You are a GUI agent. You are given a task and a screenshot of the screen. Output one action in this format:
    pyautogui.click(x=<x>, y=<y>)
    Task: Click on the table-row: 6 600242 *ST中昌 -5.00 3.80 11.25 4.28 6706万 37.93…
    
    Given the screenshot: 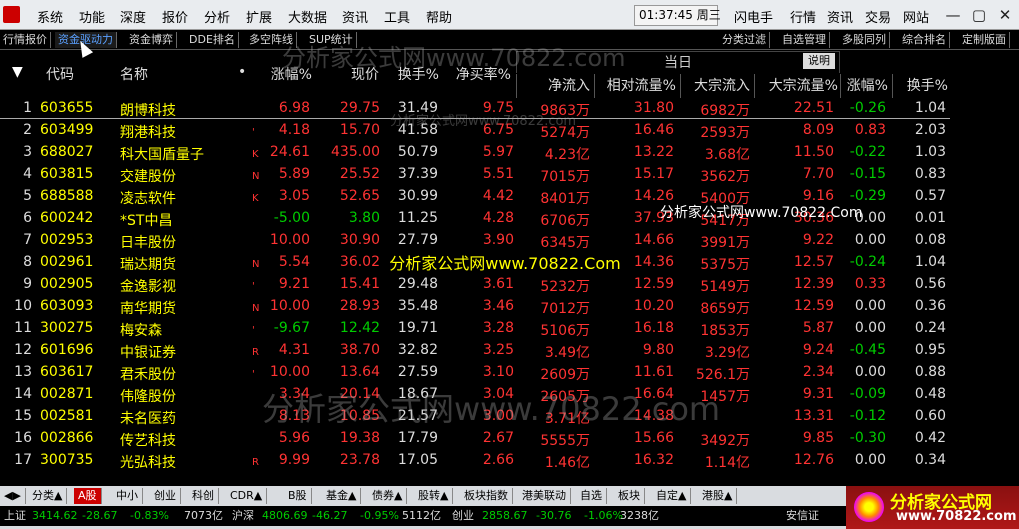 What is the action you would take?
    pyautogui.click(x=509, y=218)
    